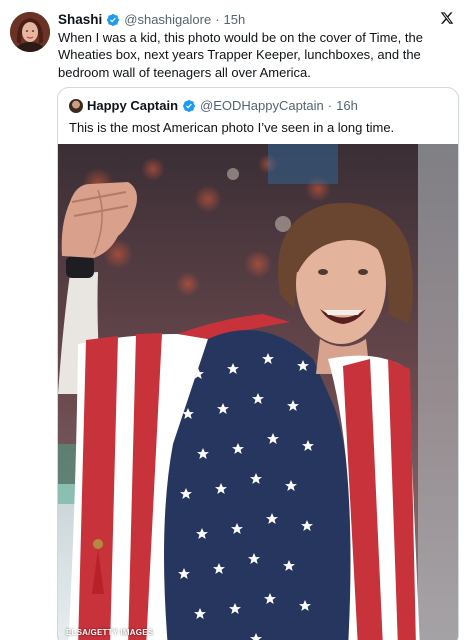 This screenshot has height=640, width=469. I want to click on author-name: Shashi, so click(80, 19).